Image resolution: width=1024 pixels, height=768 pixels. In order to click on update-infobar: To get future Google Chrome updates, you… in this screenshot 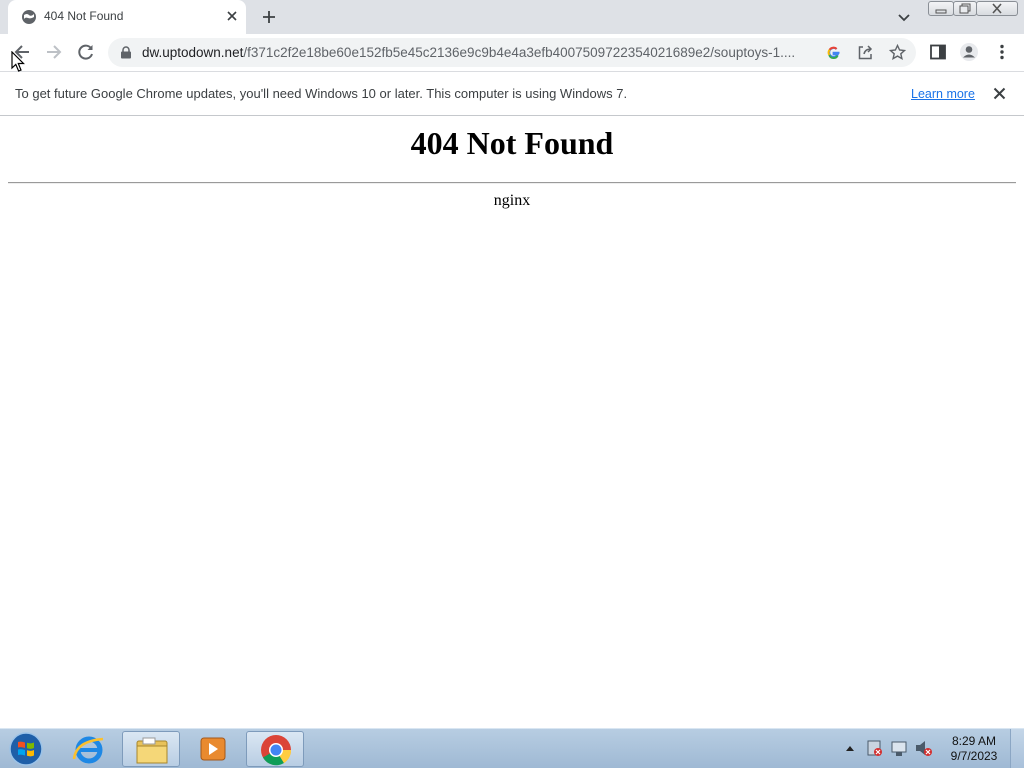, I will do `click(512, 93)`.